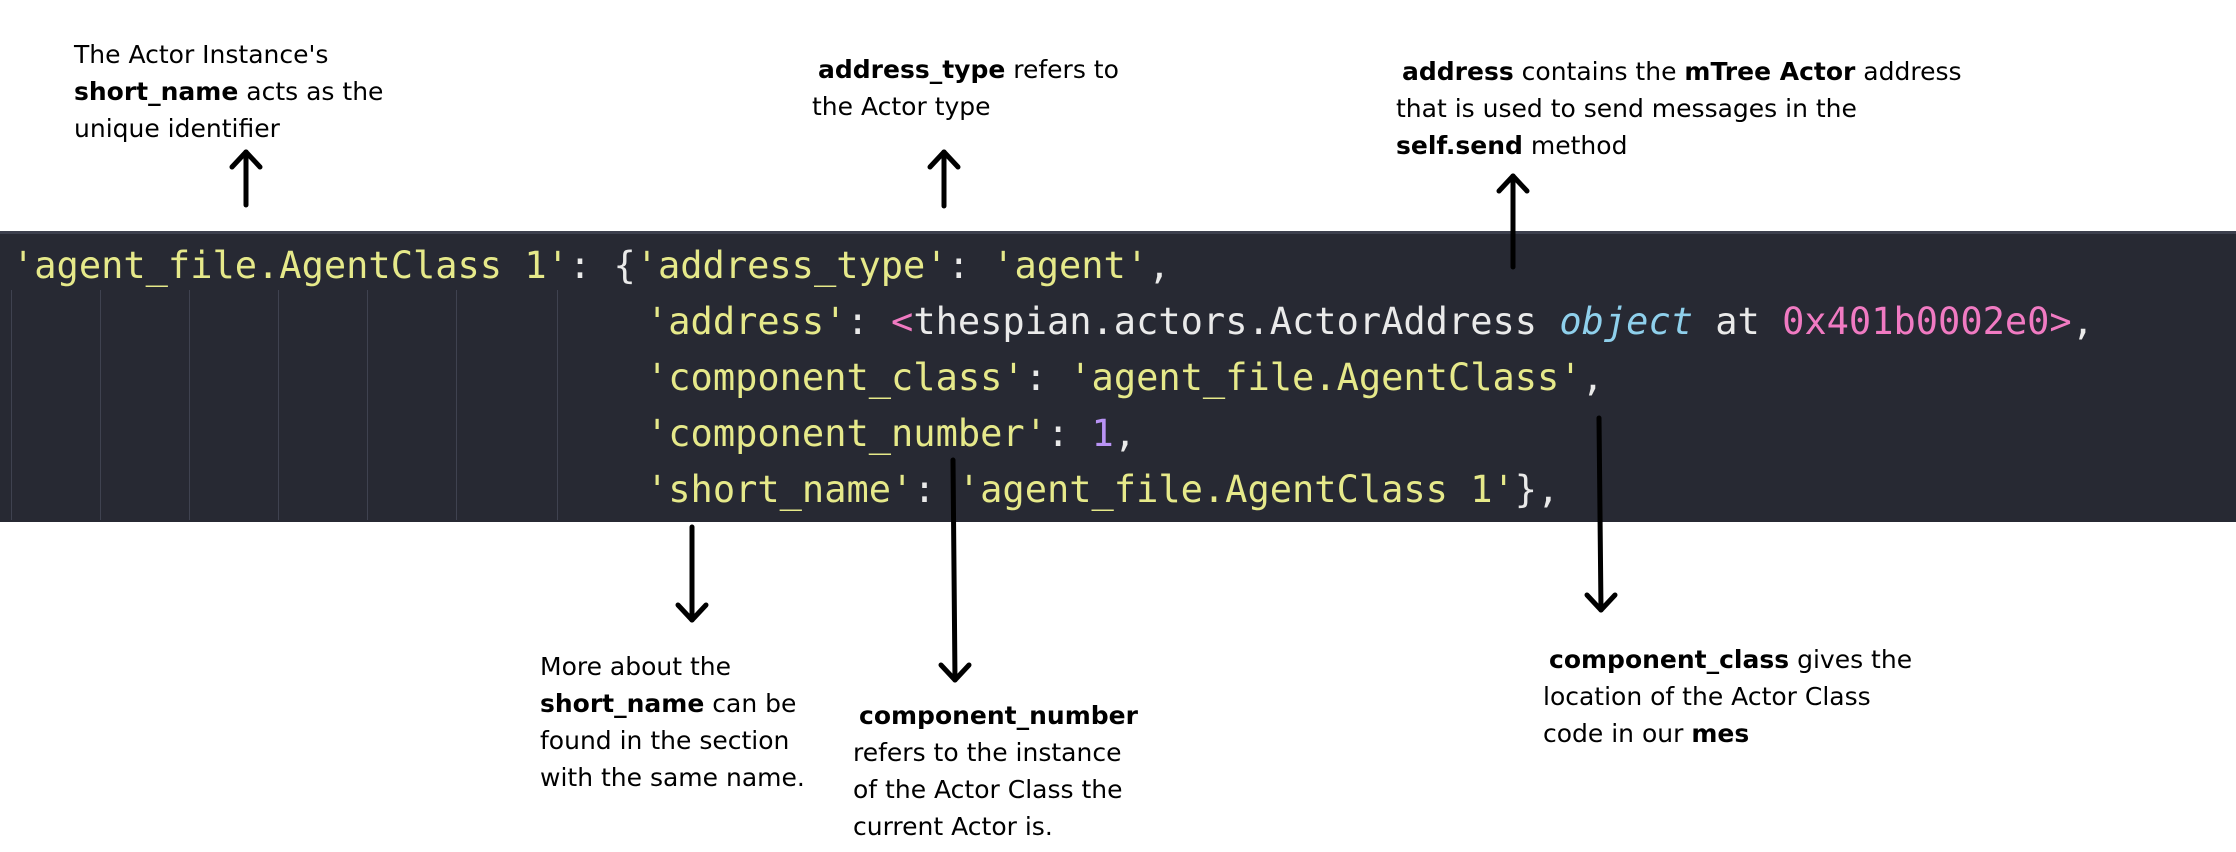  What do you see at coordinates (955, 570) in the screenshot?
I see `arrow-down-component-number` at bounding box center [955, 570].